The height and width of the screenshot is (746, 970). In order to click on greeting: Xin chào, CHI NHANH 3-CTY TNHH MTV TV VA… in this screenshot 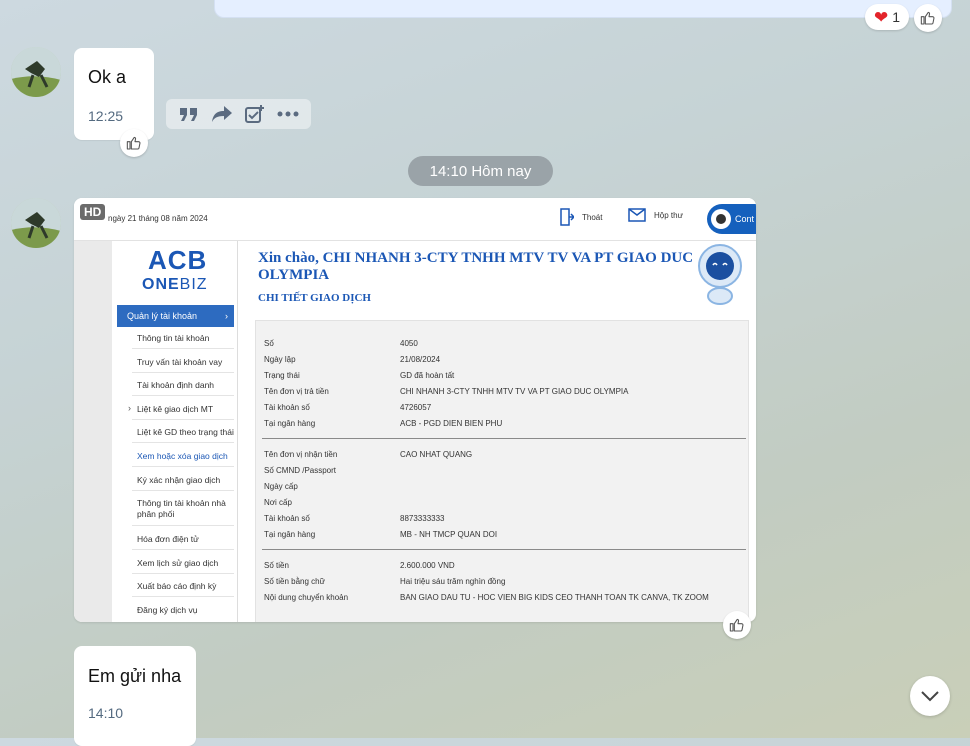, I will do `click(476, 266)`.